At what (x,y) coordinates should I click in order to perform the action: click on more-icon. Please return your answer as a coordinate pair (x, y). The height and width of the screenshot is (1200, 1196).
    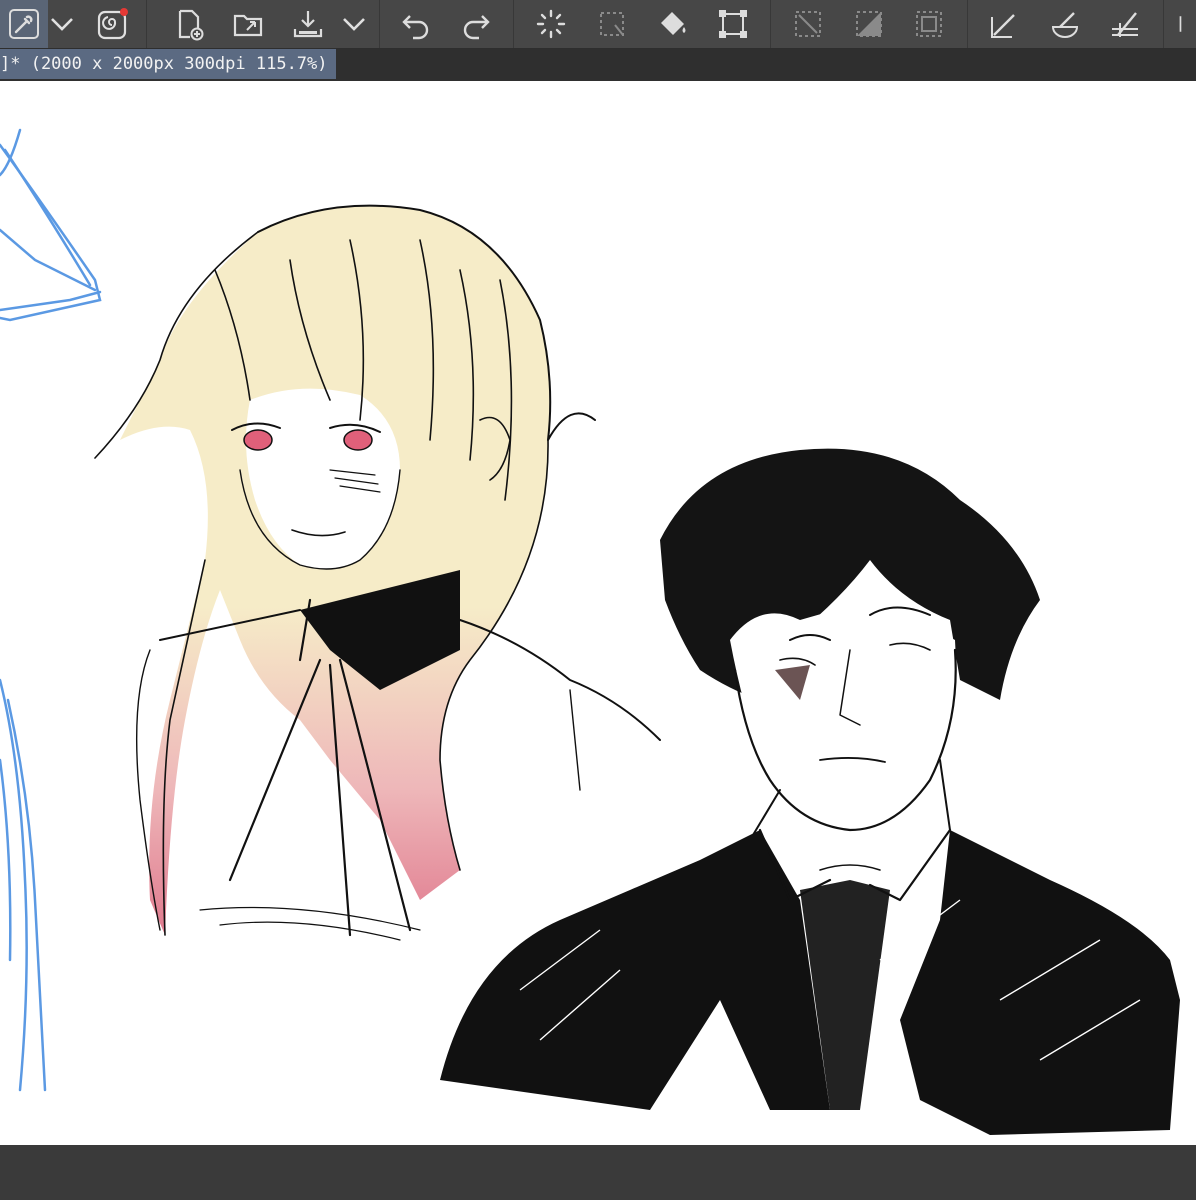
    Looking at the image, I should click on (1180, 24).